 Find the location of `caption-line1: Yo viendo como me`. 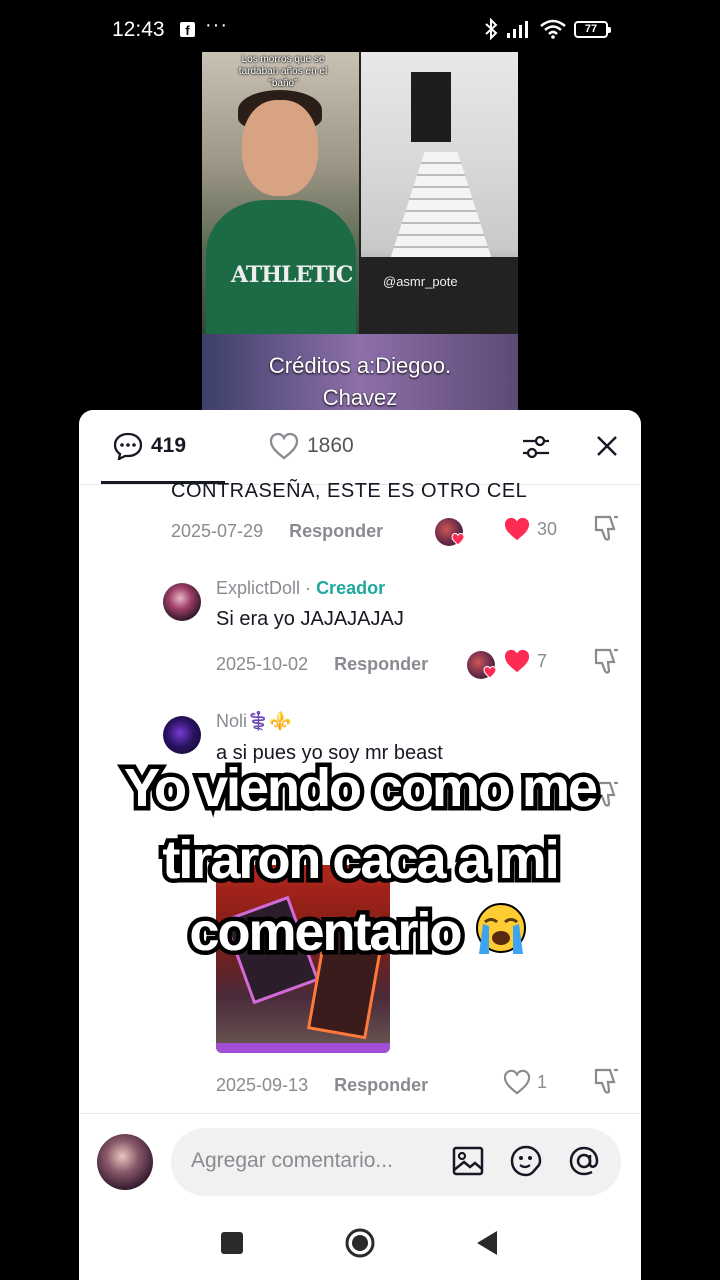

caption-line1: Yo viendo como me is located at coordinates (360, 788).